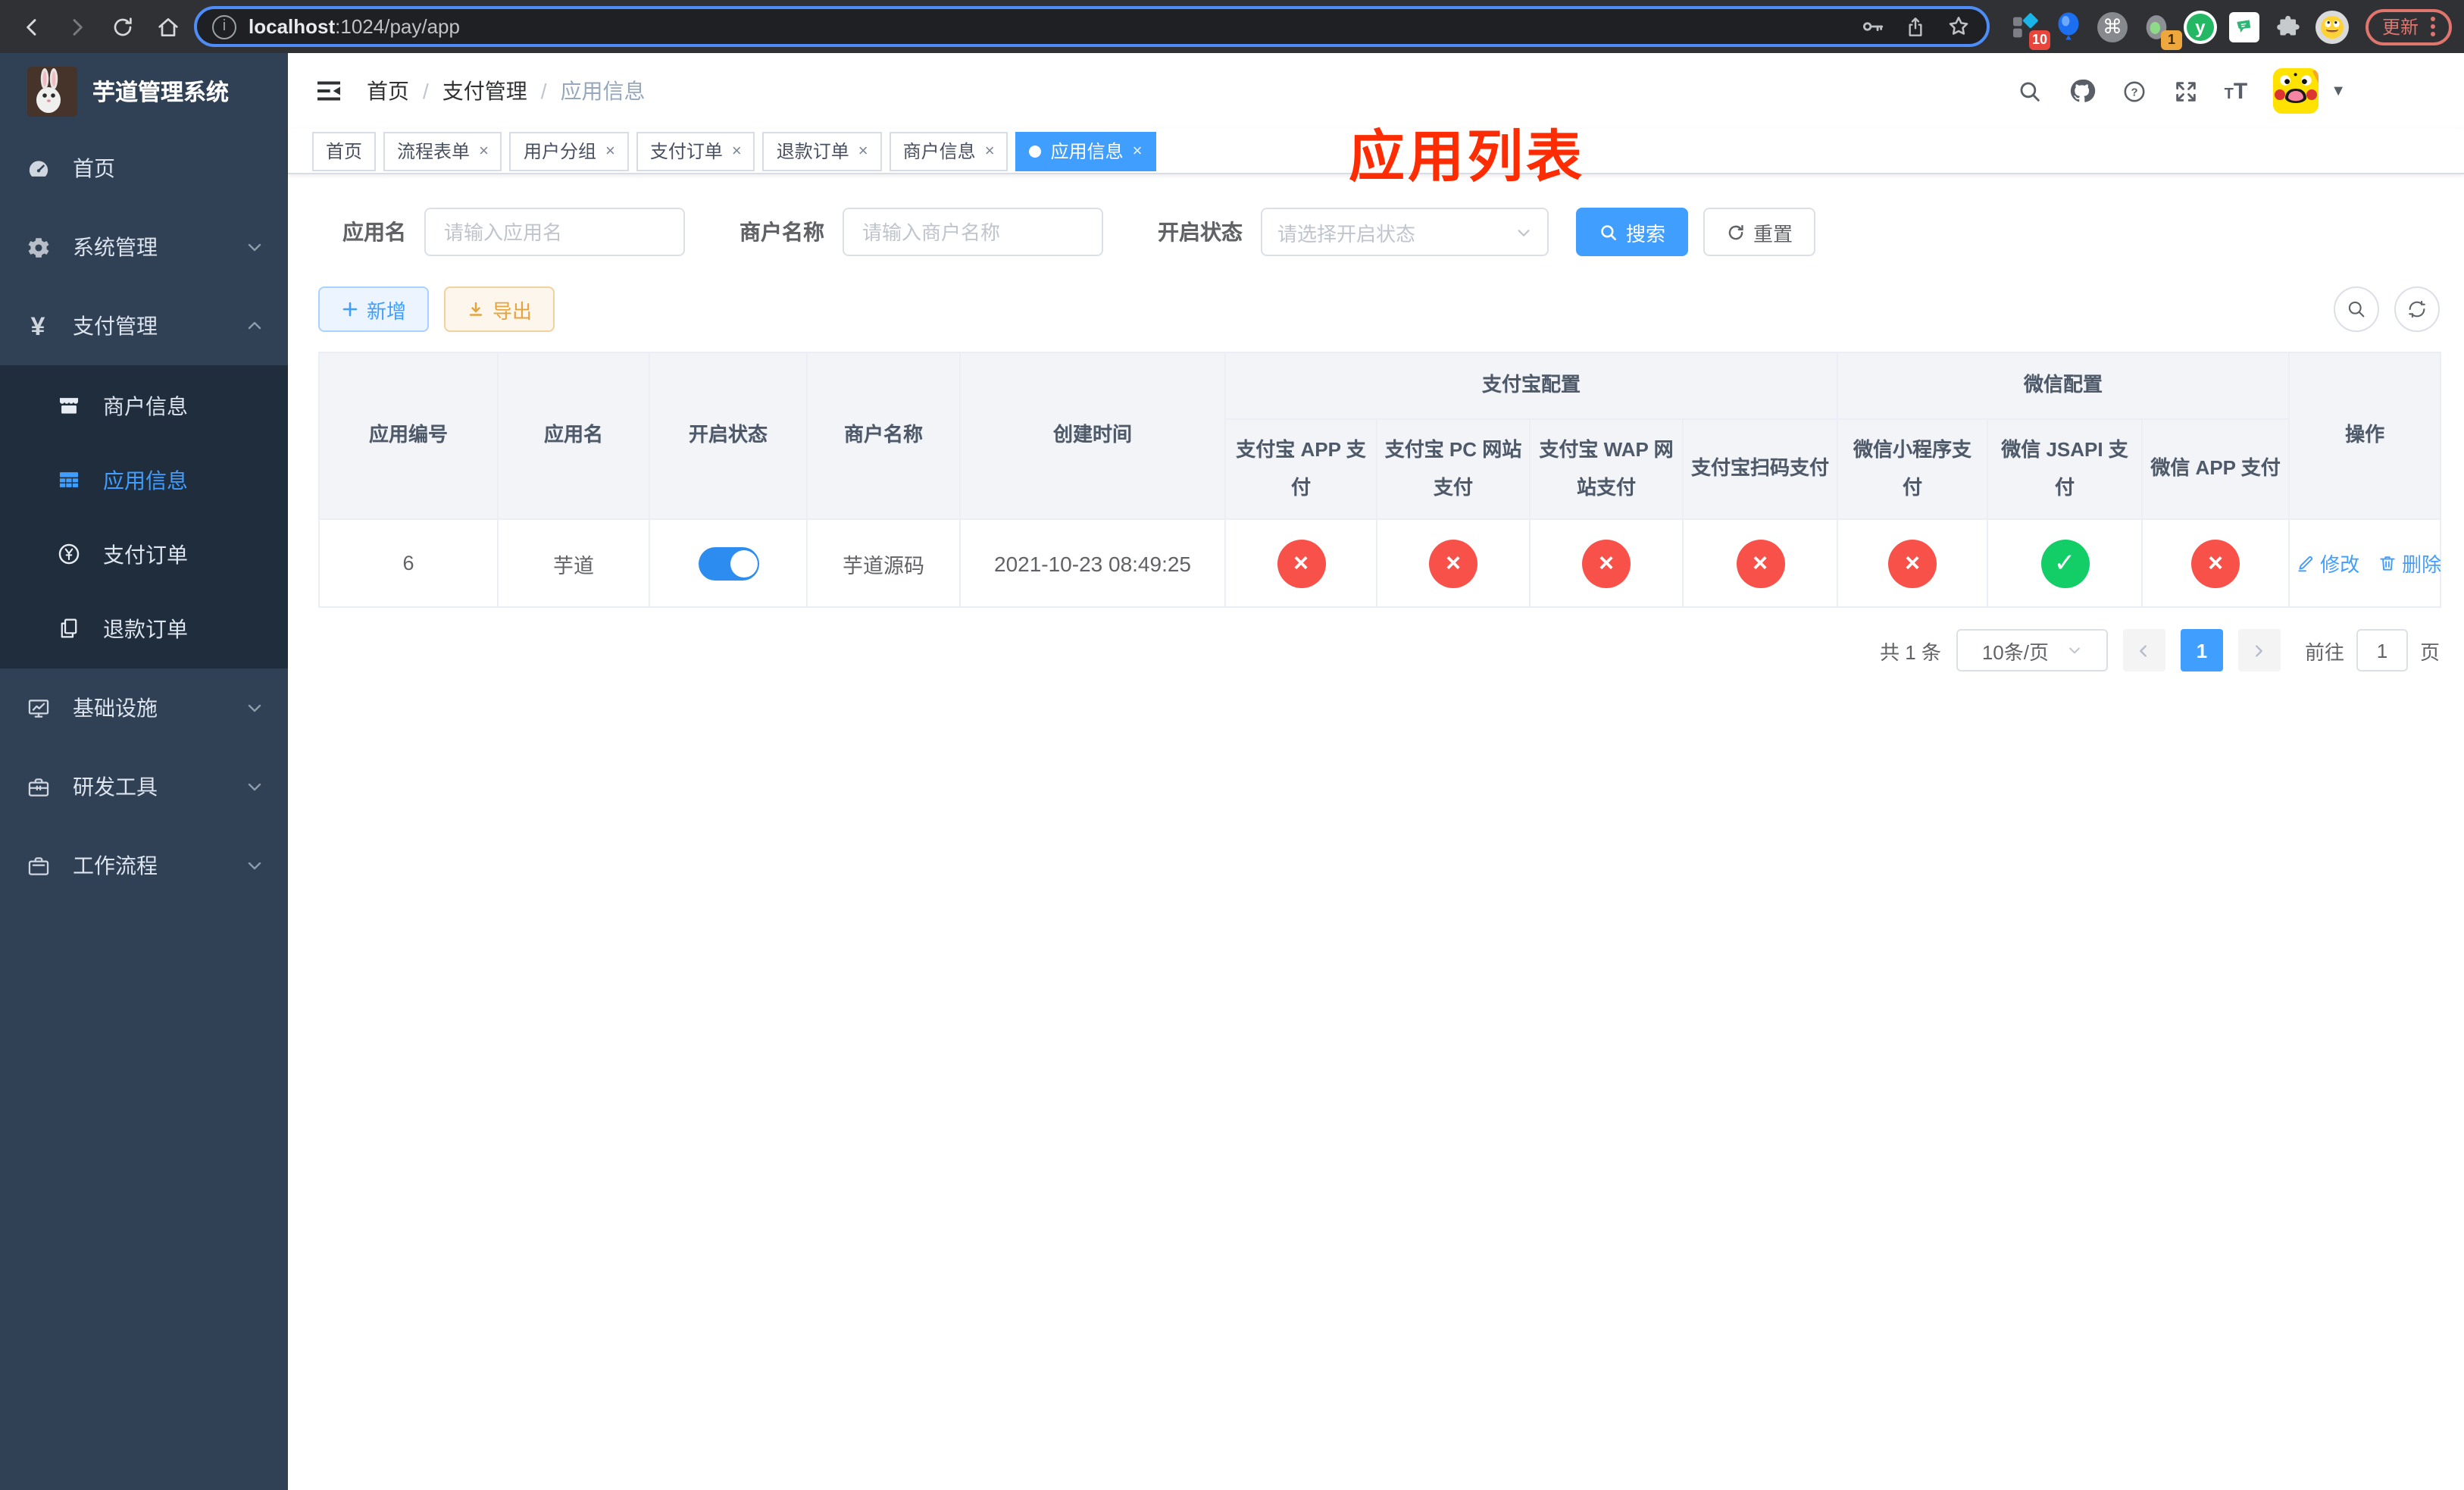 This screenshot has width=2464, height=1490. I want to click on search-button: 搜索, so click(1632, 232).